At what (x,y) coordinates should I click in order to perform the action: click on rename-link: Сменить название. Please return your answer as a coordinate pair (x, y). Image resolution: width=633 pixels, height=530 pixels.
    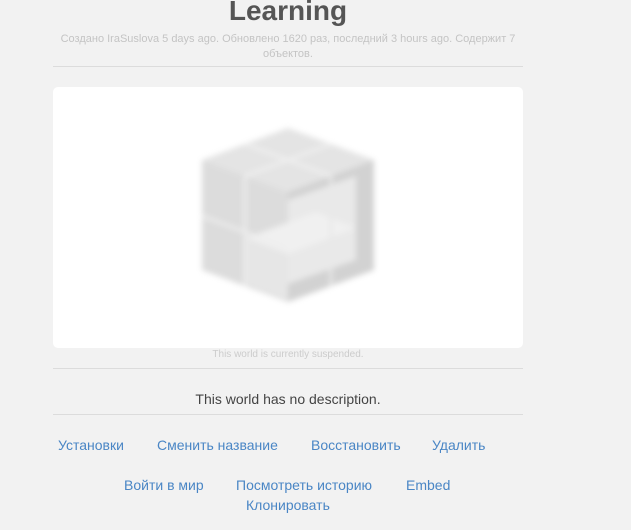
    Looking at the image, I should click on (217, 445).